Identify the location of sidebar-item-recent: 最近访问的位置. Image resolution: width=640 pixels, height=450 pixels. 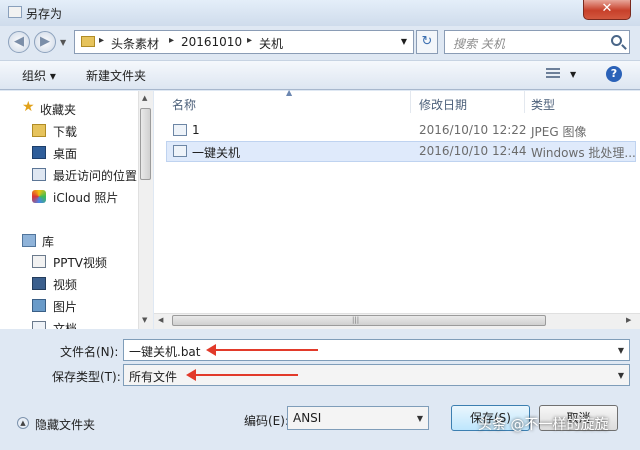
(70, 175).